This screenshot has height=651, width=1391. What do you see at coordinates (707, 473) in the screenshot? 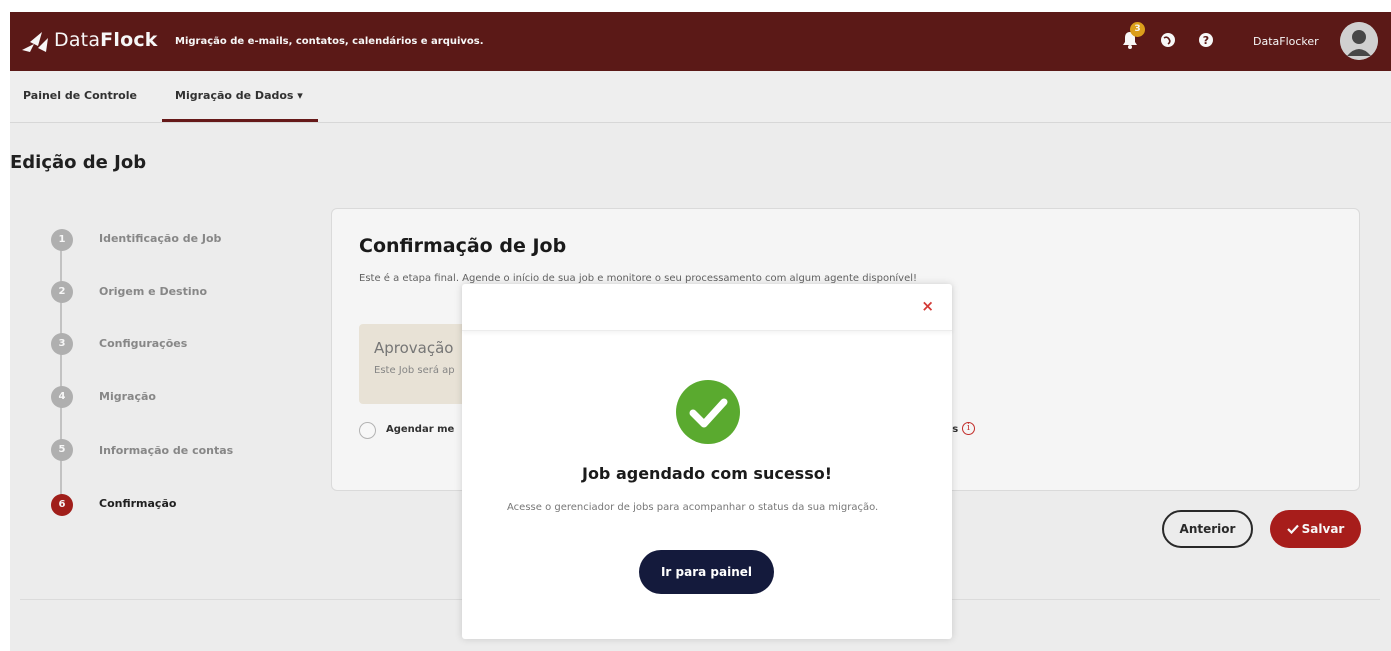
I see `modal-title: Job agendado com sucesso!` at bounding box center [707, 473].